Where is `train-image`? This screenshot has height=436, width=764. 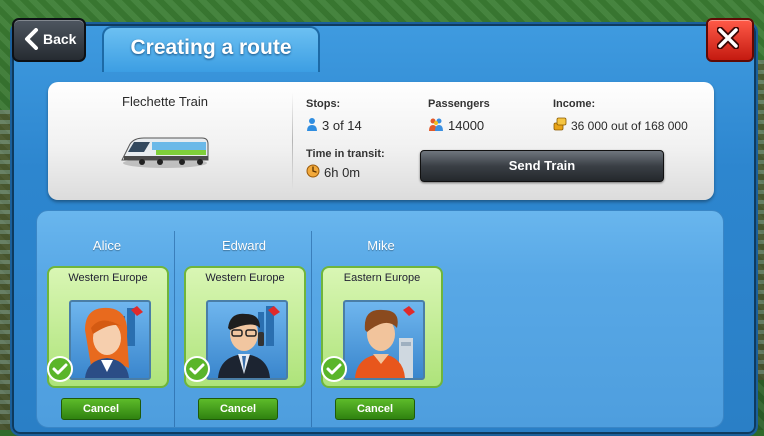 train-image is located at coordinates (165, 152).